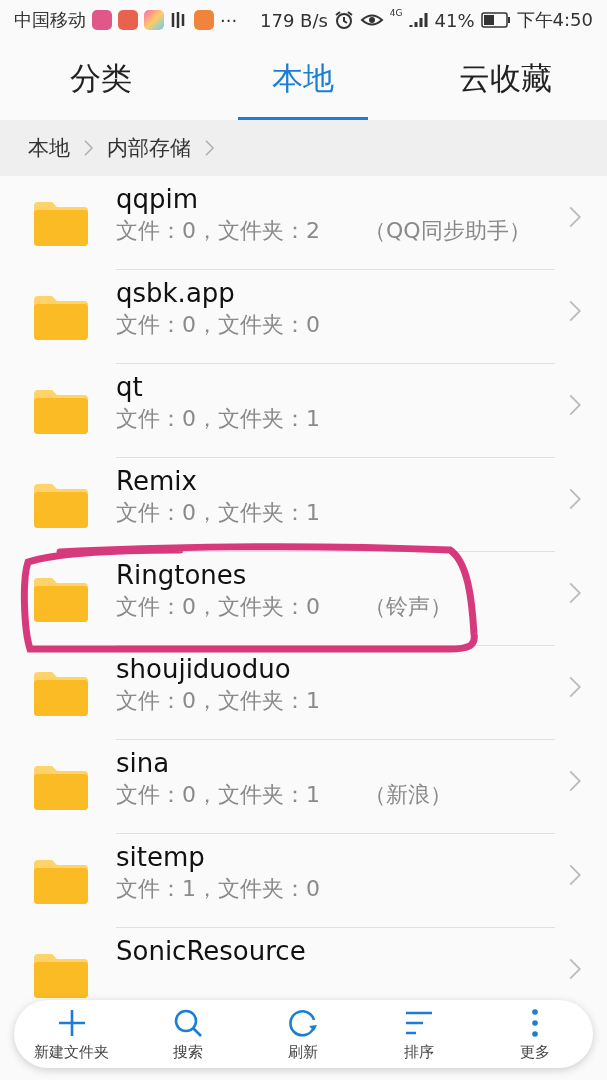 The height and width of the screenshot is (1080, 607). What do you see at coordinates (324, 231) in the screenshot?
I see `folder-details: 文件：0，文件夹：2 （QQ同步助手）` at bounding box center [324, 231].